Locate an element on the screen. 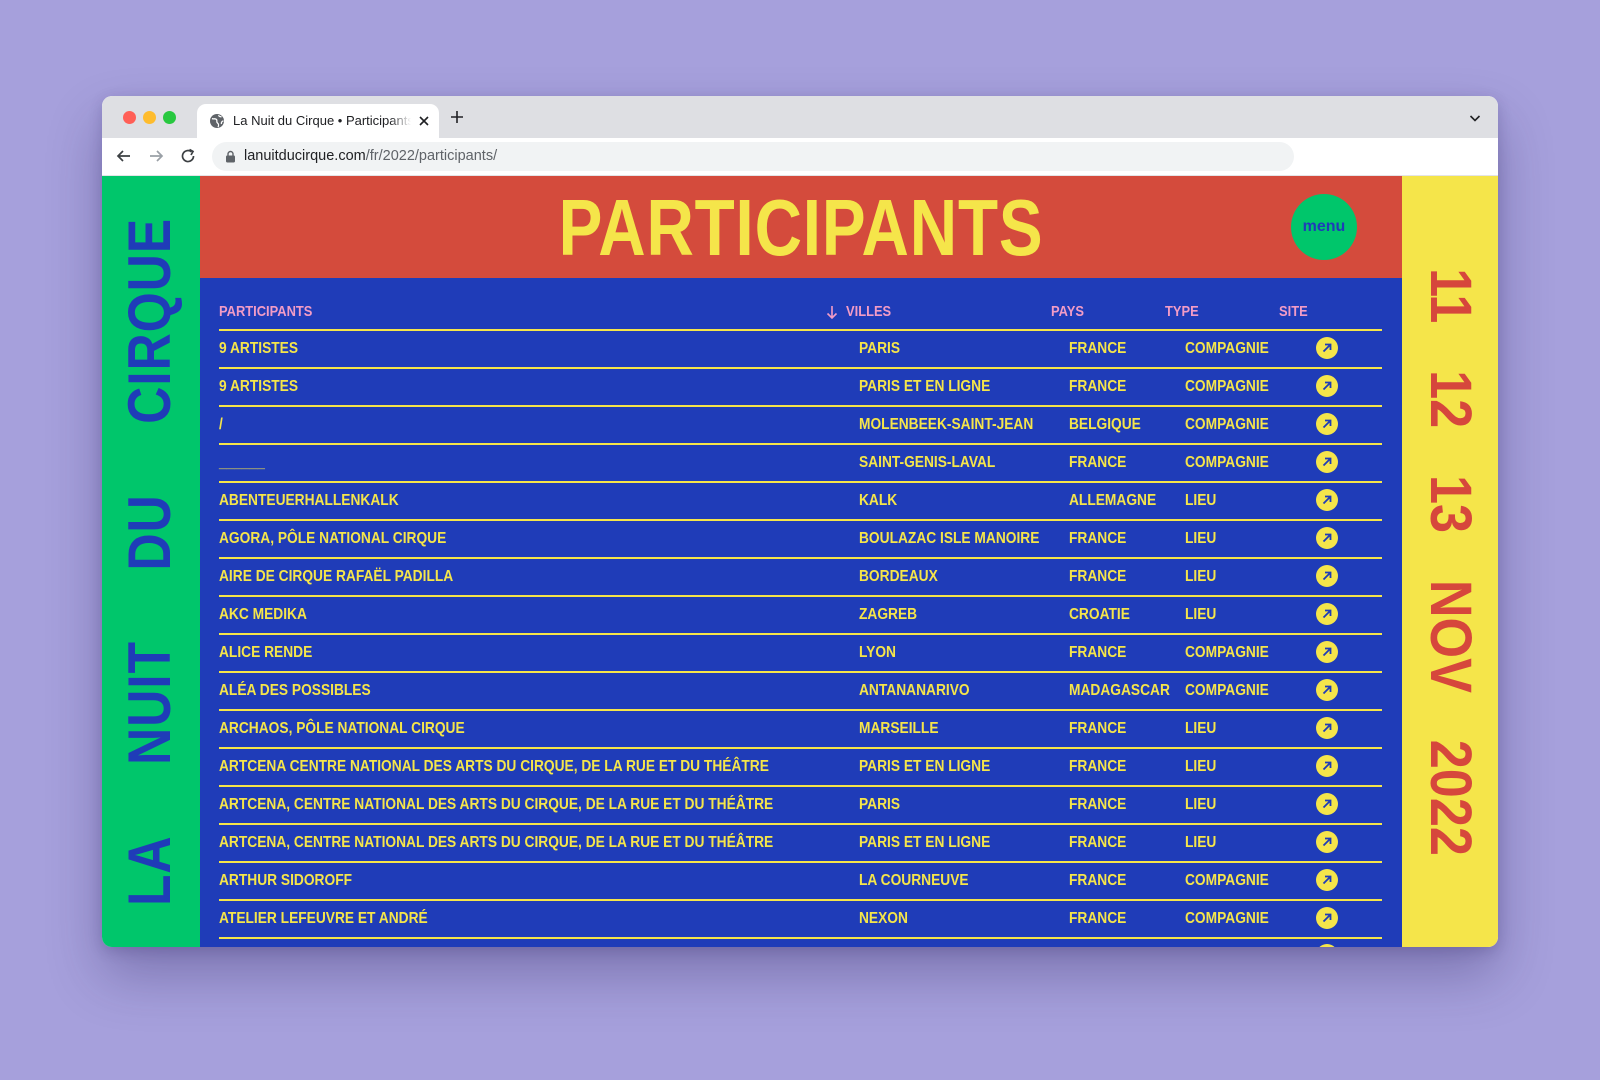 The width and height of the screenshot is (1600, 1080). url-text: lanuitducirque.com/fr/2022/participants/ is located at coordinates (370, 156).